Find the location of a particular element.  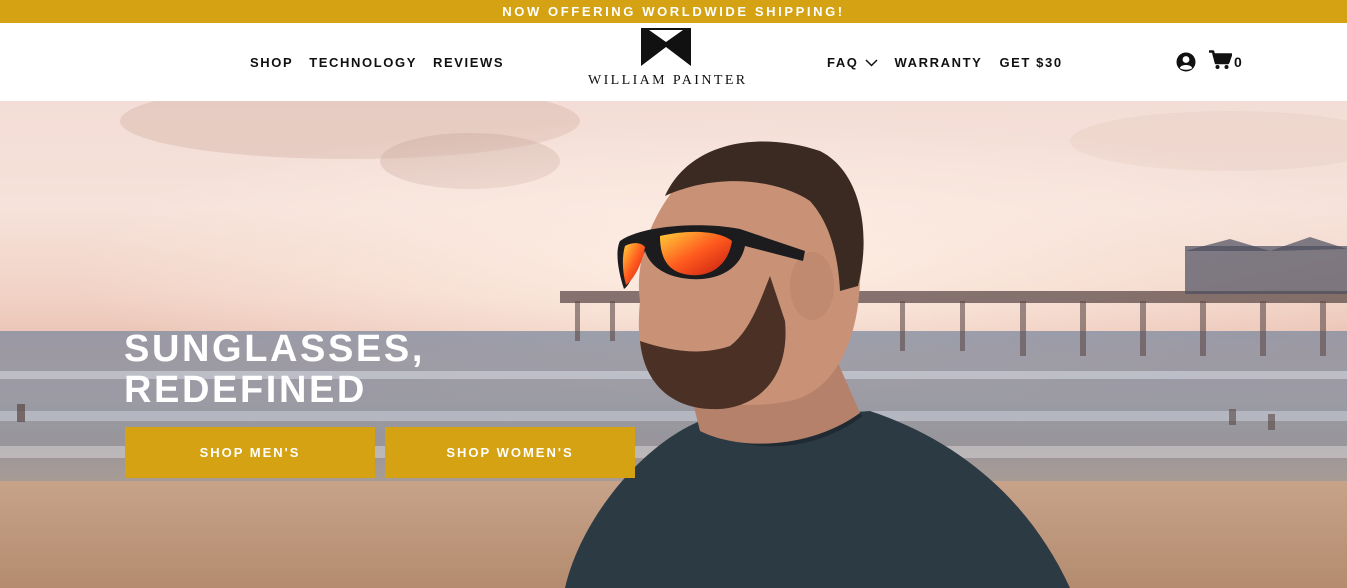

hero-headline-line2: REDEFINED is located at coordinates (245, 390).